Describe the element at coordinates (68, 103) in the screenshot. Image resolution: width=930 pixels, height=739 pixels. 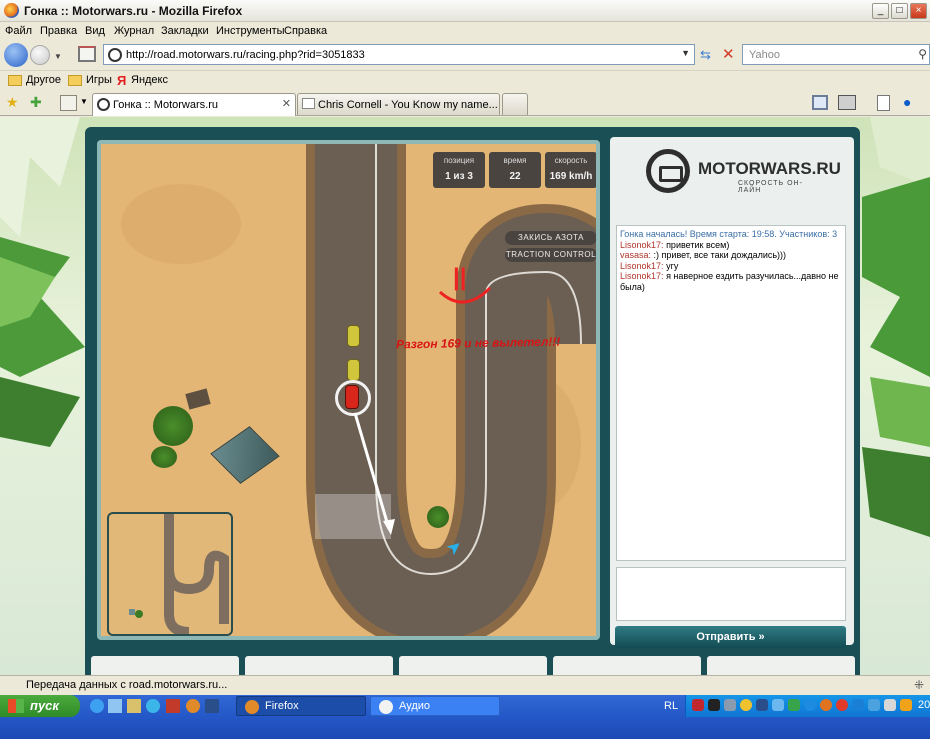
I see `tab-list-icon` at that location.